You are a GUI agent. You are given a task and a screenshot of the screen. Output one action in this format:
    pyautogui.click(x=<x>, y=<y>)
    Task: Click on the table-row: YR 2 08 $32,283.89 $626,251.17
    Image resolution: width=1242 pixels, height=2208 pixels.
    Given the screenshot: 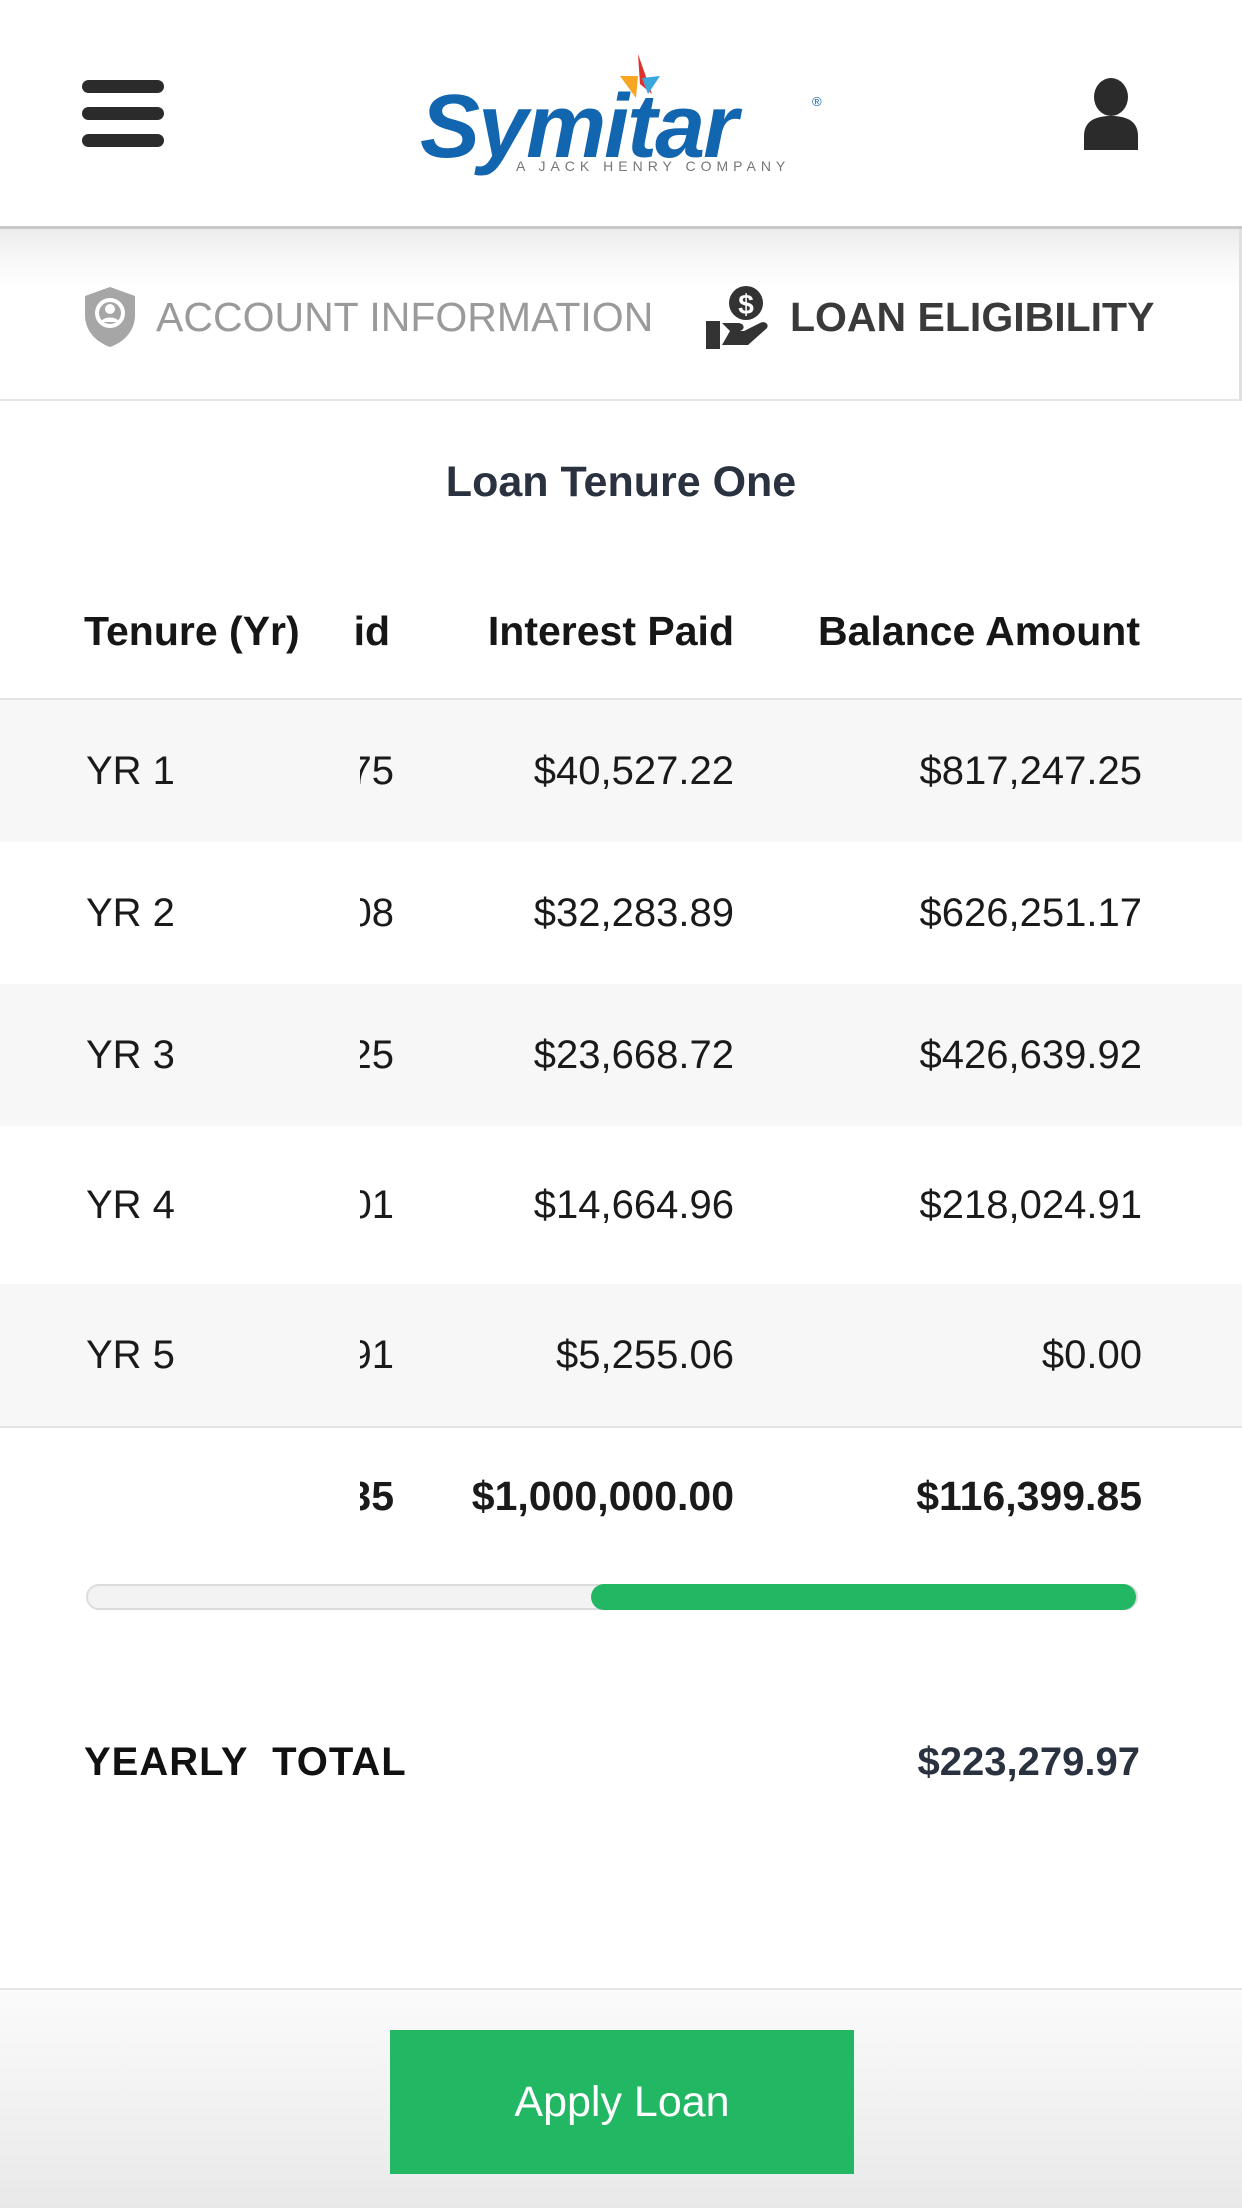 What is the action you would take?
    pyautogui.click(x=621, y=913)
    